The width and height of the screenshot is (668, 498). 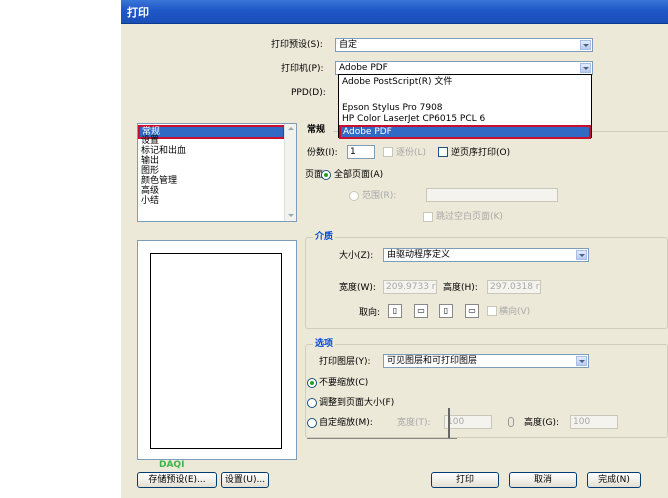 I want to click on custom-scale-radio, so click(x=312, y=423).